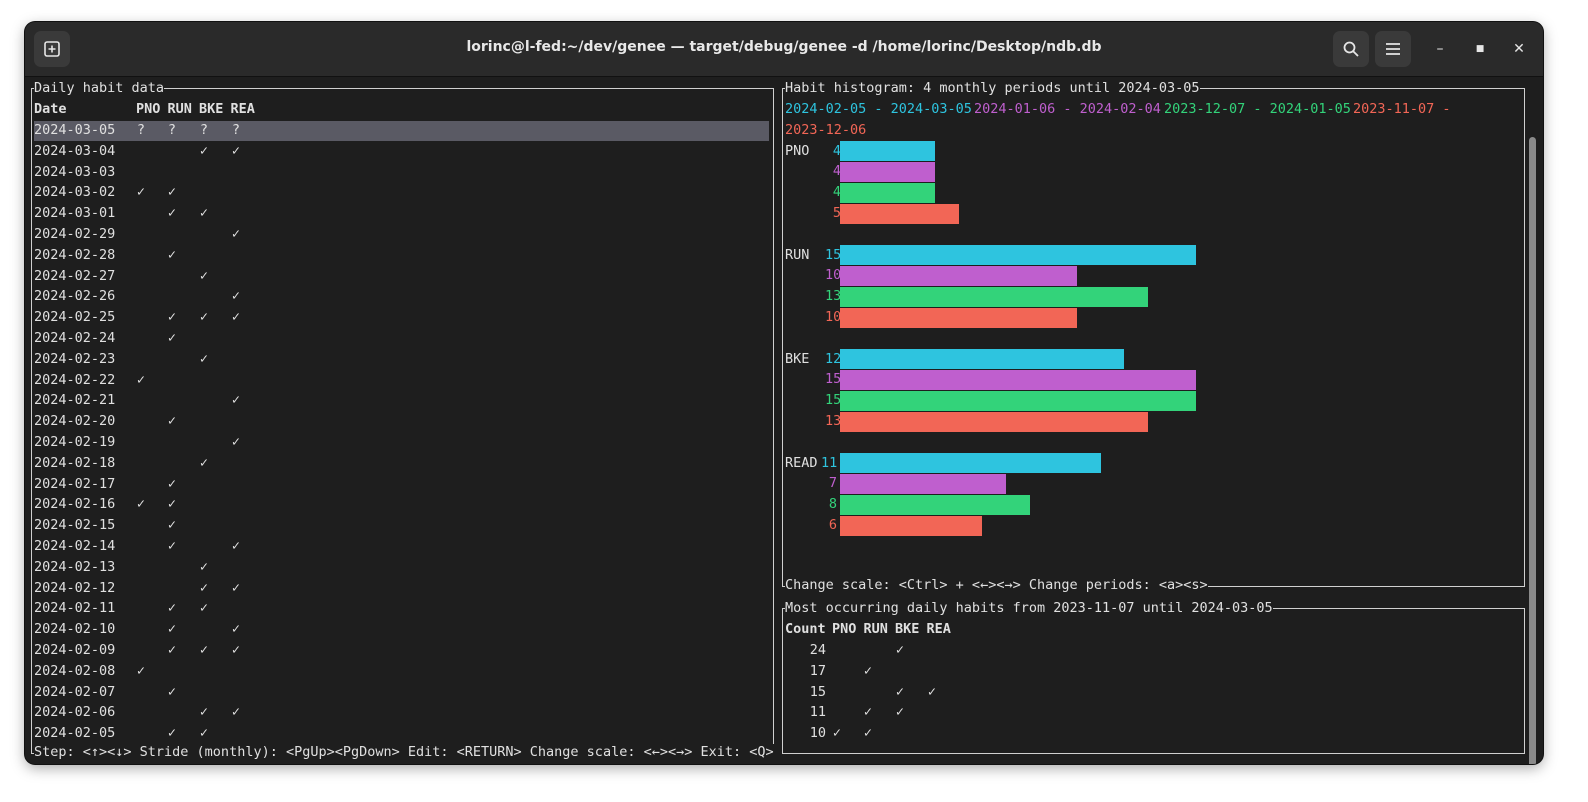 The image size is (1588, 802). What do you see at coordinates (74, 338) in the screenshot?
I see `row-date: 2024-02-24` at bounding box center [74, 338].